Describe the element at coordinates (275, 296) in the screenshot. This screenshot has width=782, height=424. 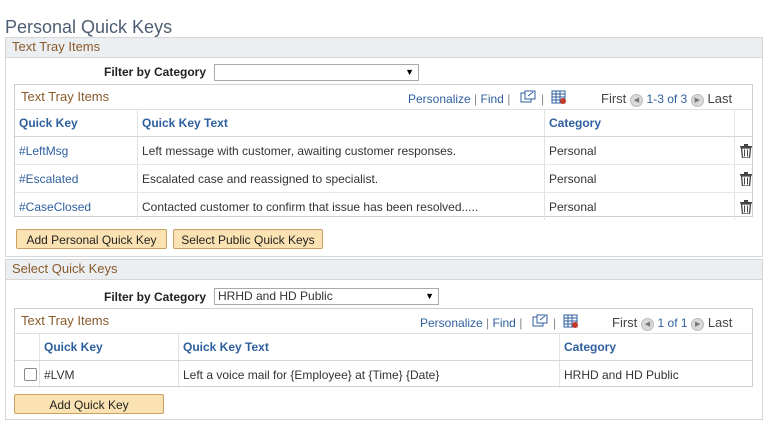
I see `filter-category-value: HRHD and HD Public` at that location.